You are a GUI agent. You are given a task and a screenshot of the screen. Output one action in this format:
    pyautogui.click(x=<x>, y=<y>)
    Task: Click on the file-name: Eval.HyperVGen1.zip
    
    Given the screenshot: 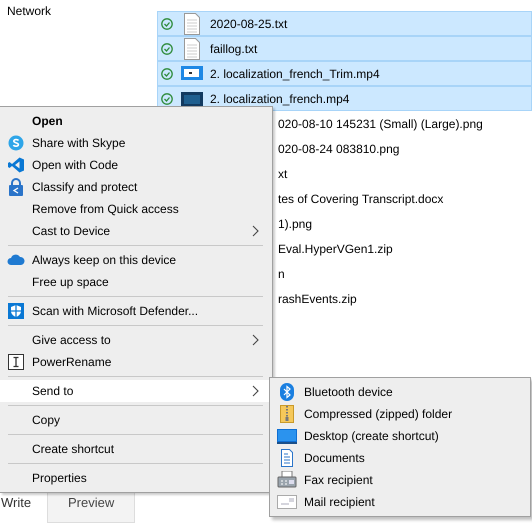 What is the action you would take?
    pyautogui.click(x=335, y=249)
    